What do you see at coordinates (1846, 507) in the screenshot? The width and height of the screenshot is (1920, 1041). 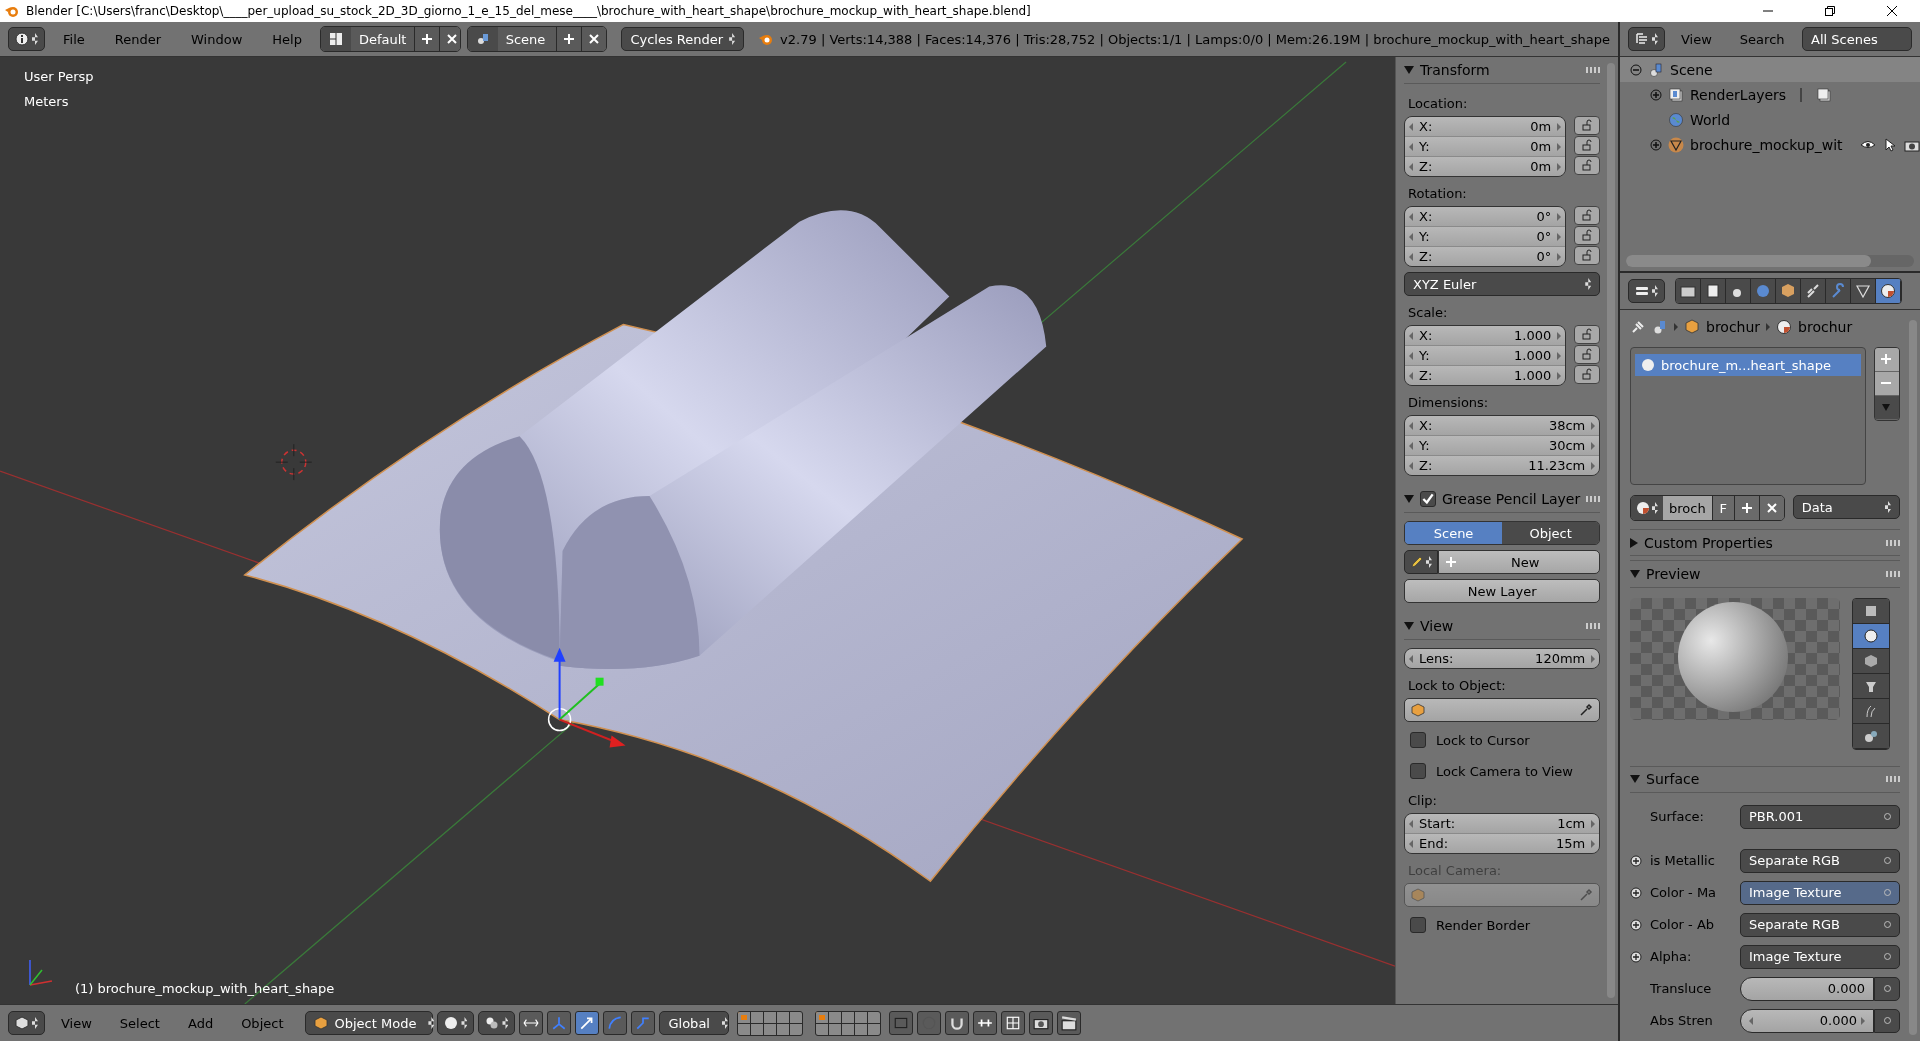 I see `link-dropdown: Data` at bounding box center [1846, 507].